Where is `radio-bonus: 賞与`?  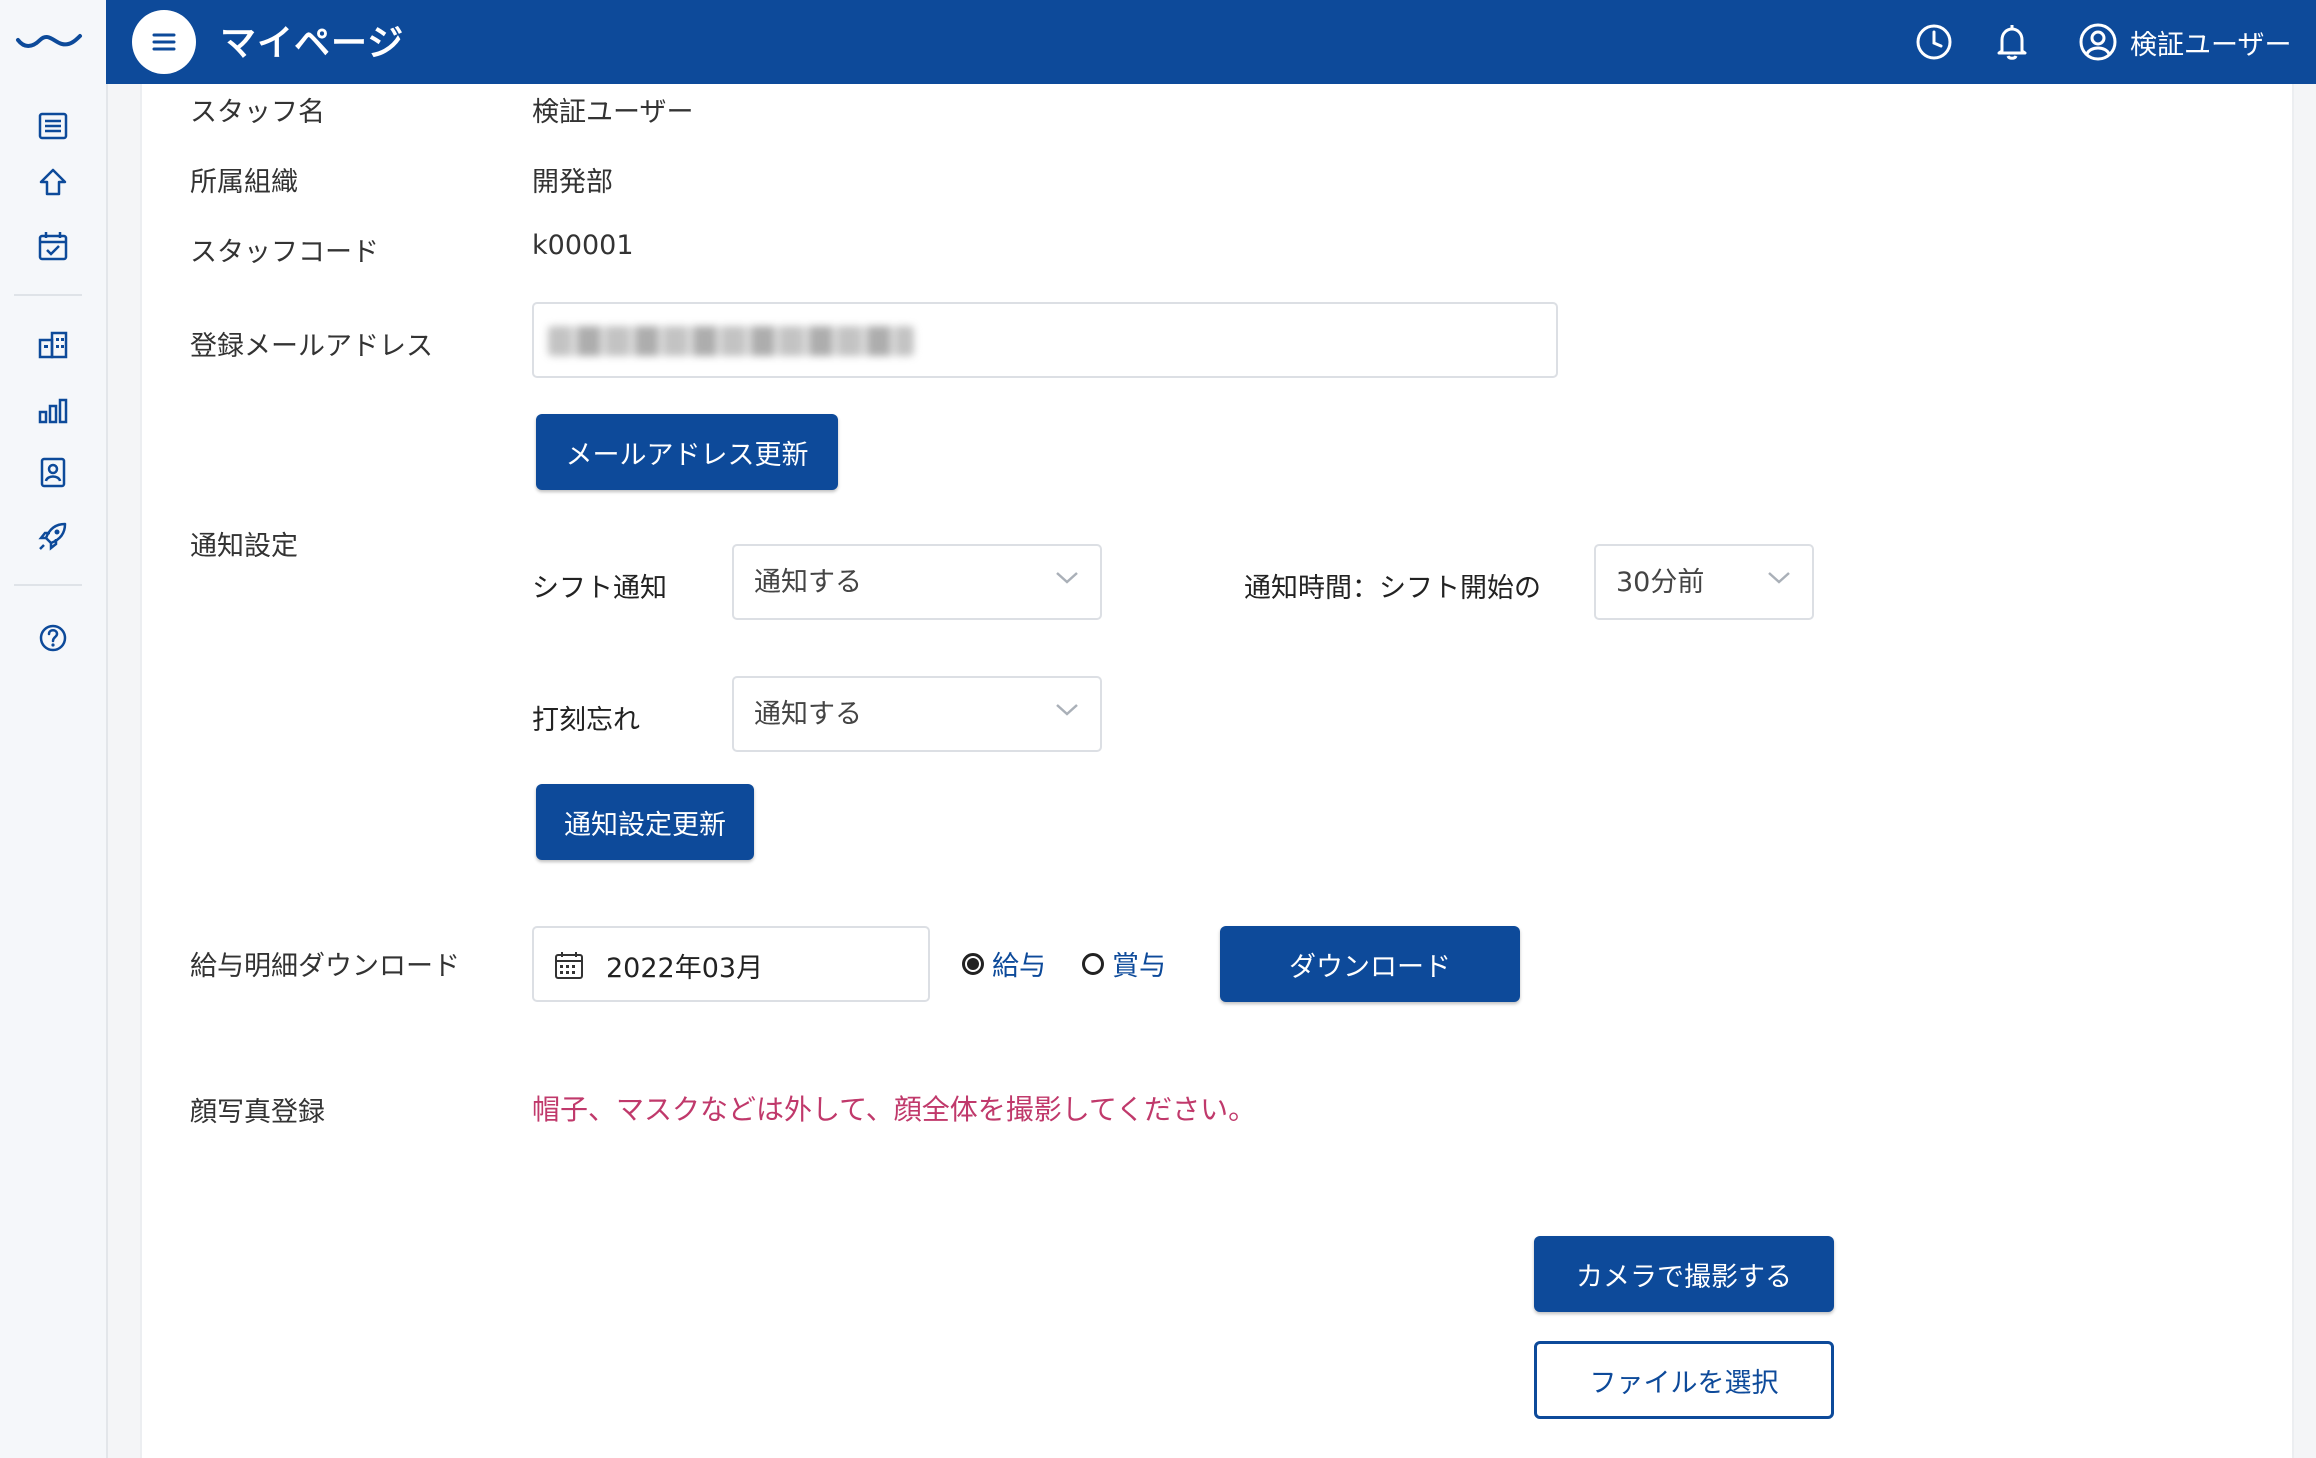 radio-bonus: 賞与 is located at coordinates (1124, 963).